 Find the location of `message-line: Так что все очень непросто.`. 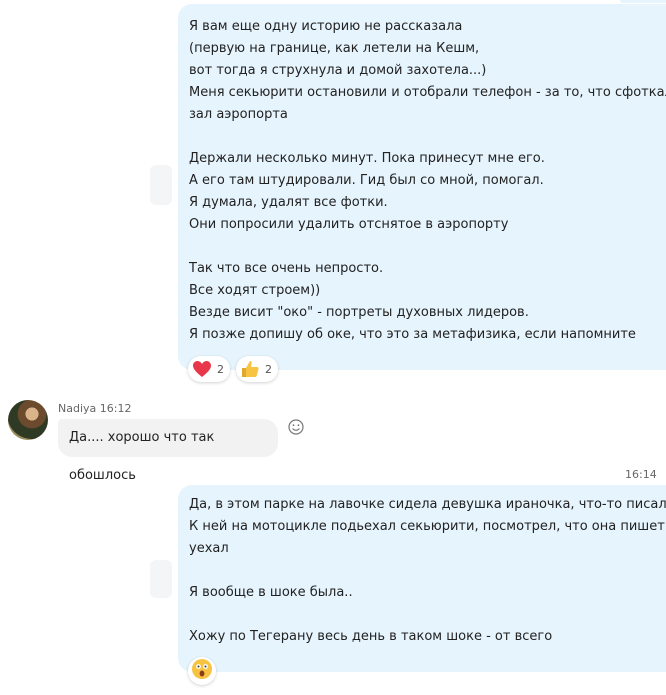

message-line: Так что все очень непросто. is located at coordinates (286, 268).